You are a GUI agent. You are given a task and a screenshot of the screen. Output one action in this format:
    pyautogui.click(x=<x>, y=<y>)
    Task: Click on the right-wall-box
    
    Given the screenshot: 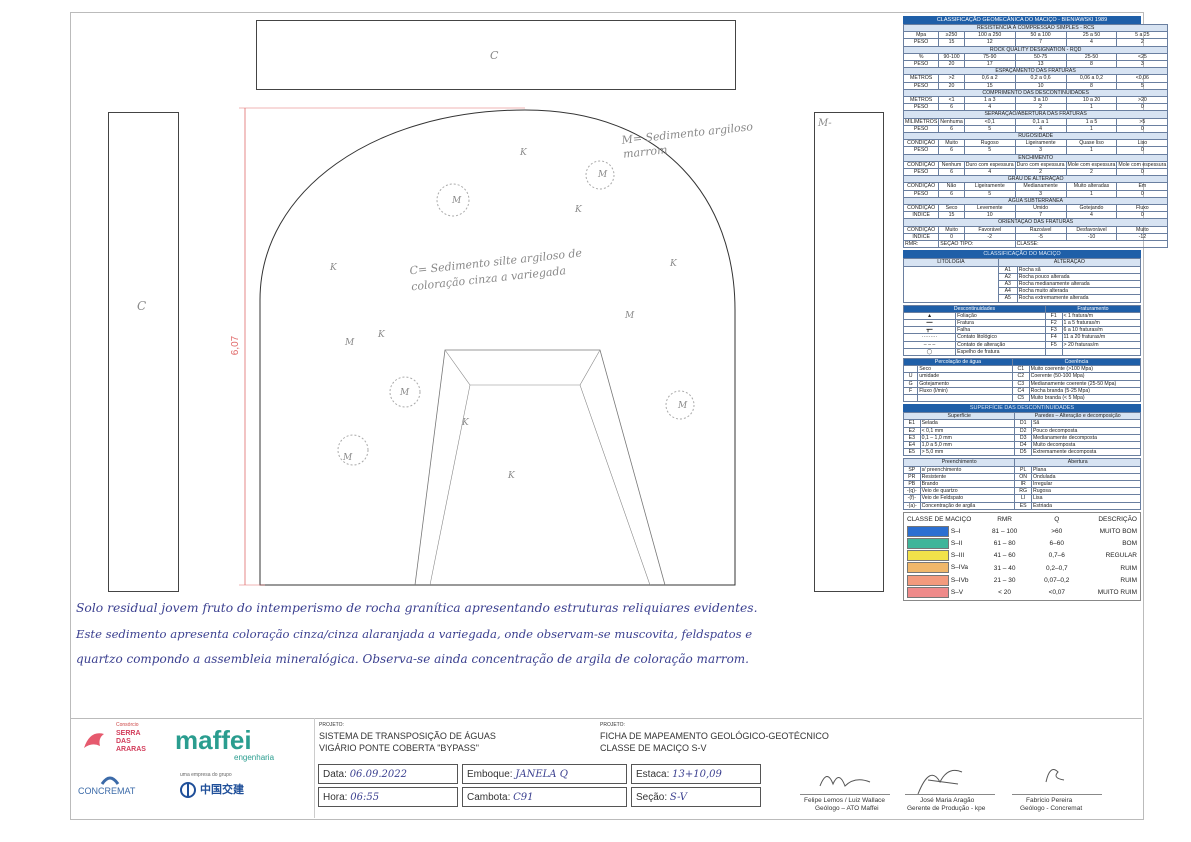 What is the action you would take?
    pyautogui.click(x=849, y=352)
    